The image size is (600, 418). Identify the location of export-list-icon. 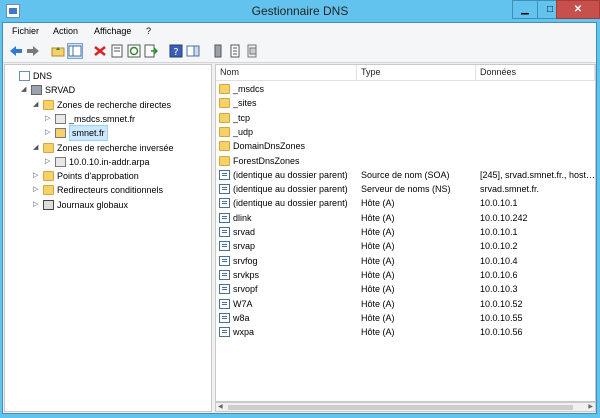
(151, 51).